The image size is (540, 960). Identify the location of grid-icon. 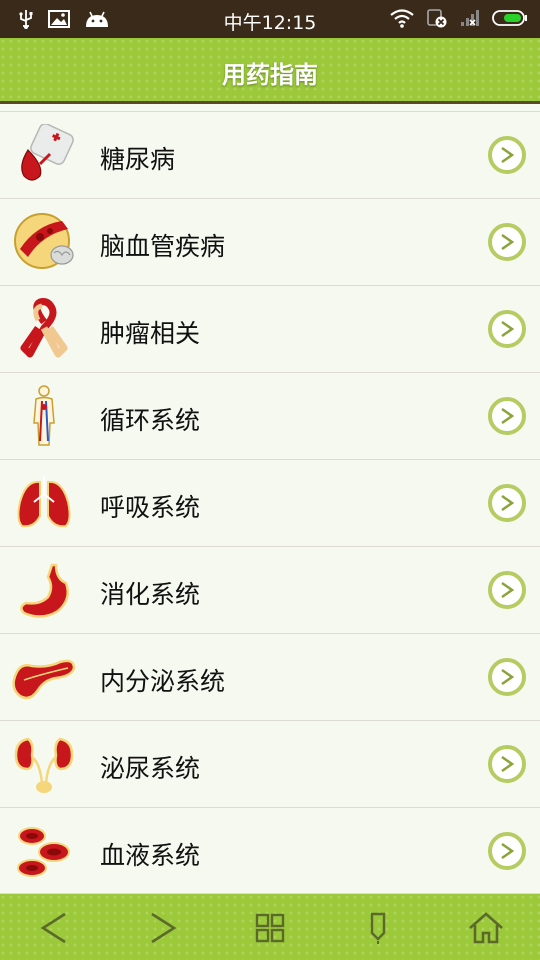
(270, 928).